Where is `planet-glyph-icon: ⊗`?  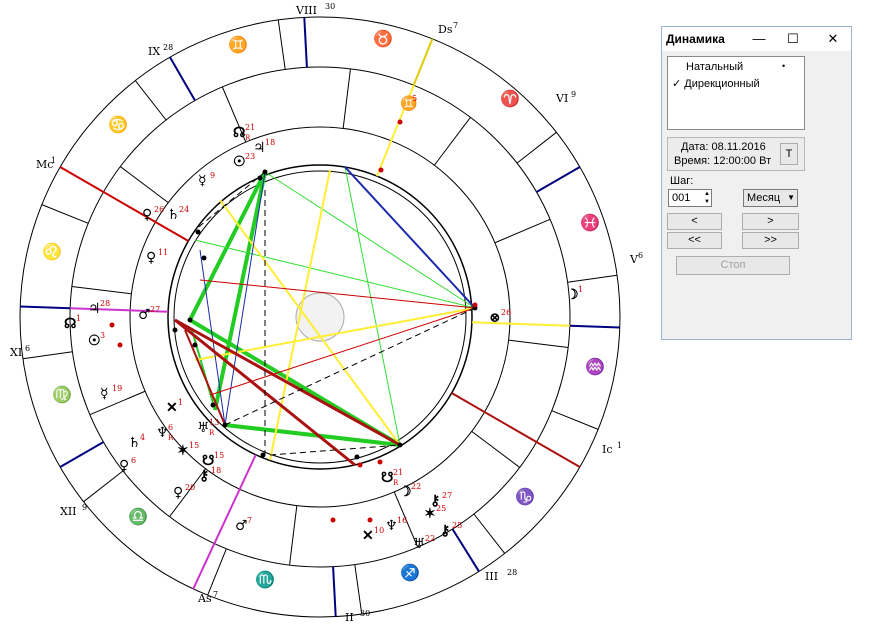 planet-glyph-icon: ⊗ is located at coordinates (495, 318).